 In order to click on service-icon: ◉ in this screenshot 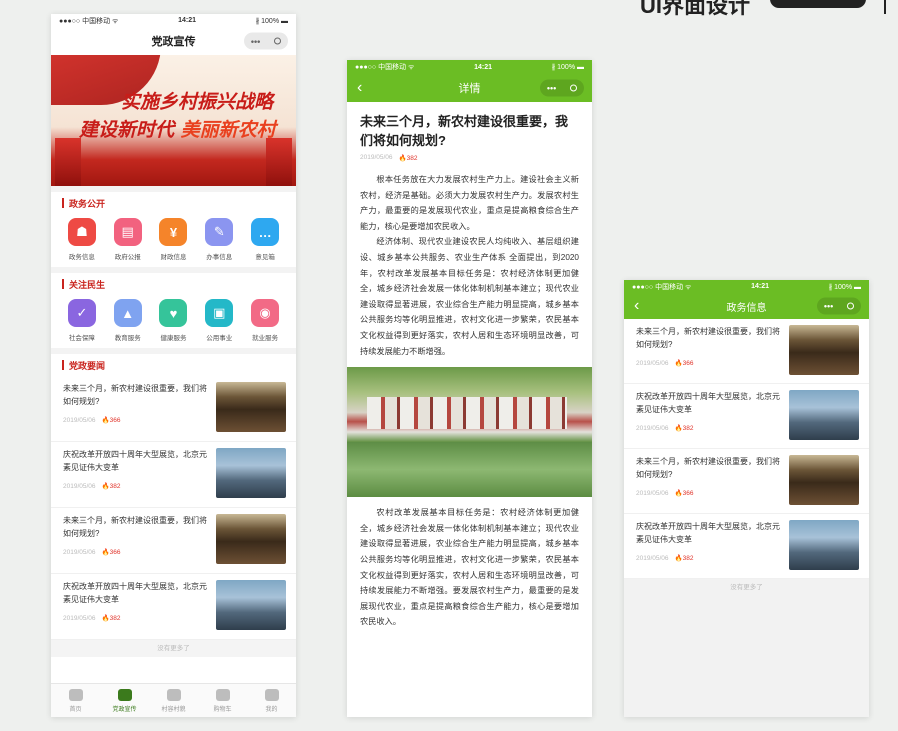, I will do `click(265, 313)`.